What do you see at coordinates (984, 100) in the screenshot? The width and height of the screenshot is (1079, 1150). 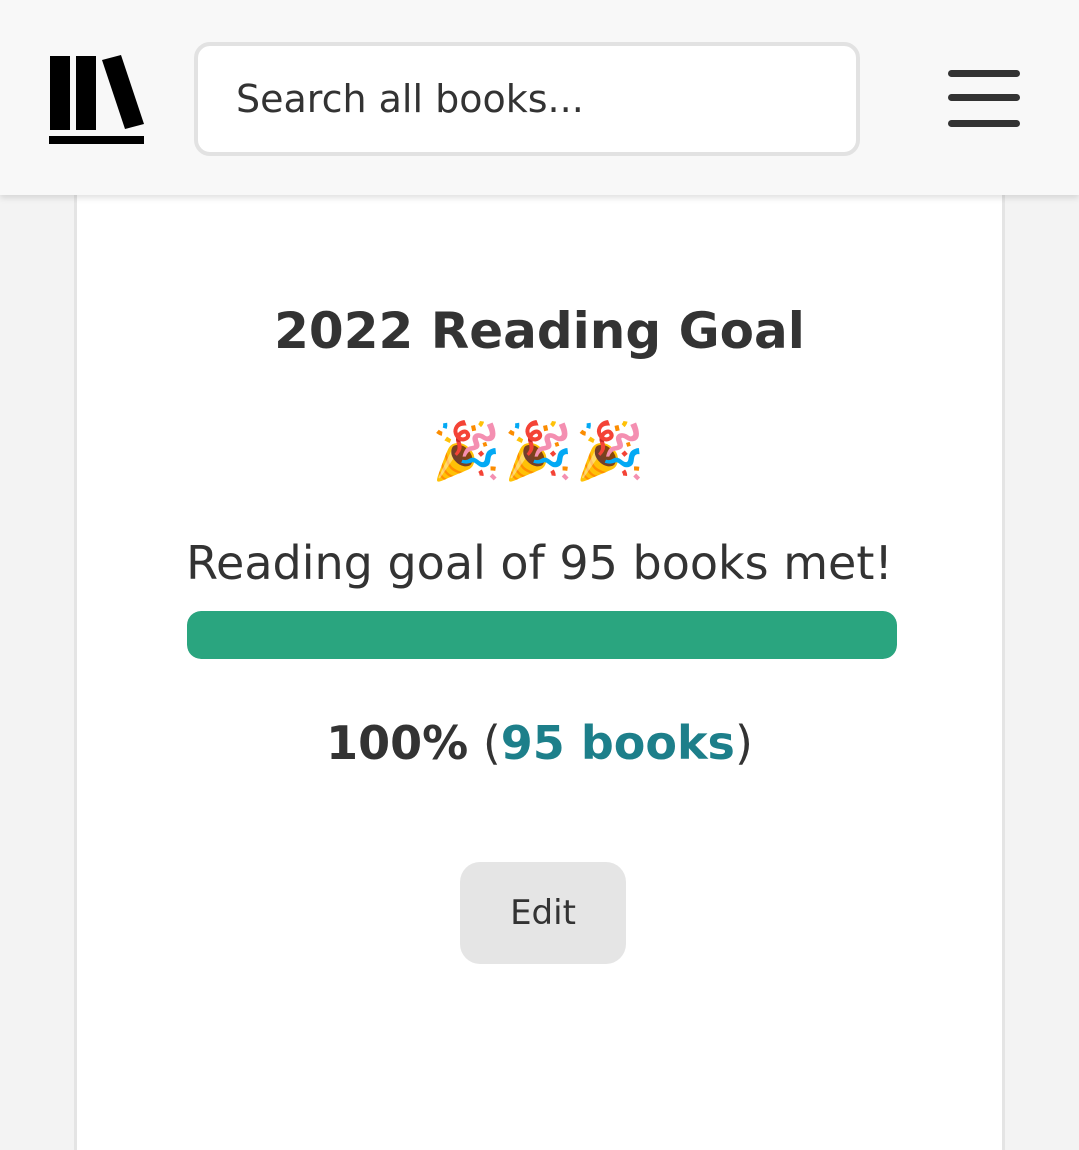 I see `hamburger-menu-icon` at bounding box center [984, 100].